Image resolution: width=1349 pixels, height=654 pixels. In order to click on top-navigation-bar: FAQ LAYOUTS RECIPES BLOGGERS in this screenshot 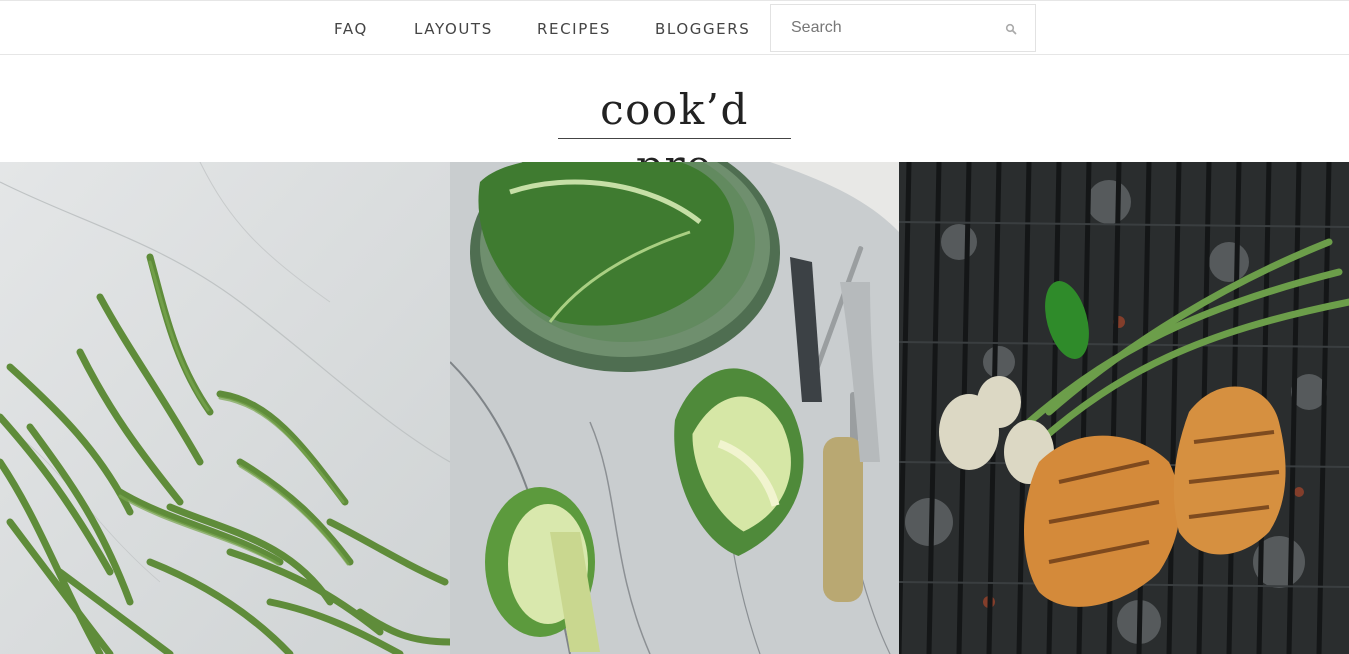, I will do `click(674, 27)`.